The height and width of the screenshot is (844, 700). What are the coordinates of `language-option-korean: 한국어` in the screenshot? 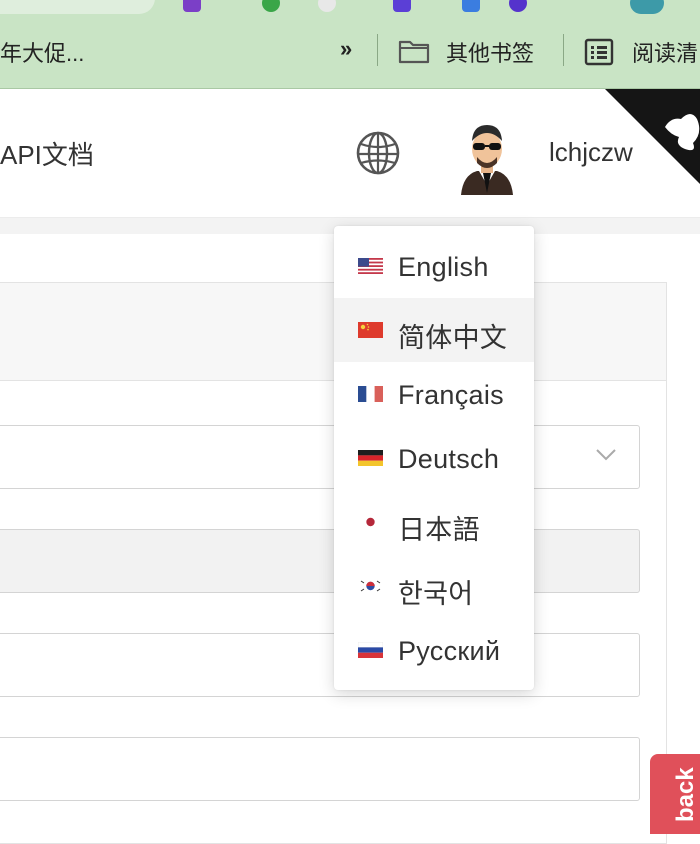 It's located at (434, 586).